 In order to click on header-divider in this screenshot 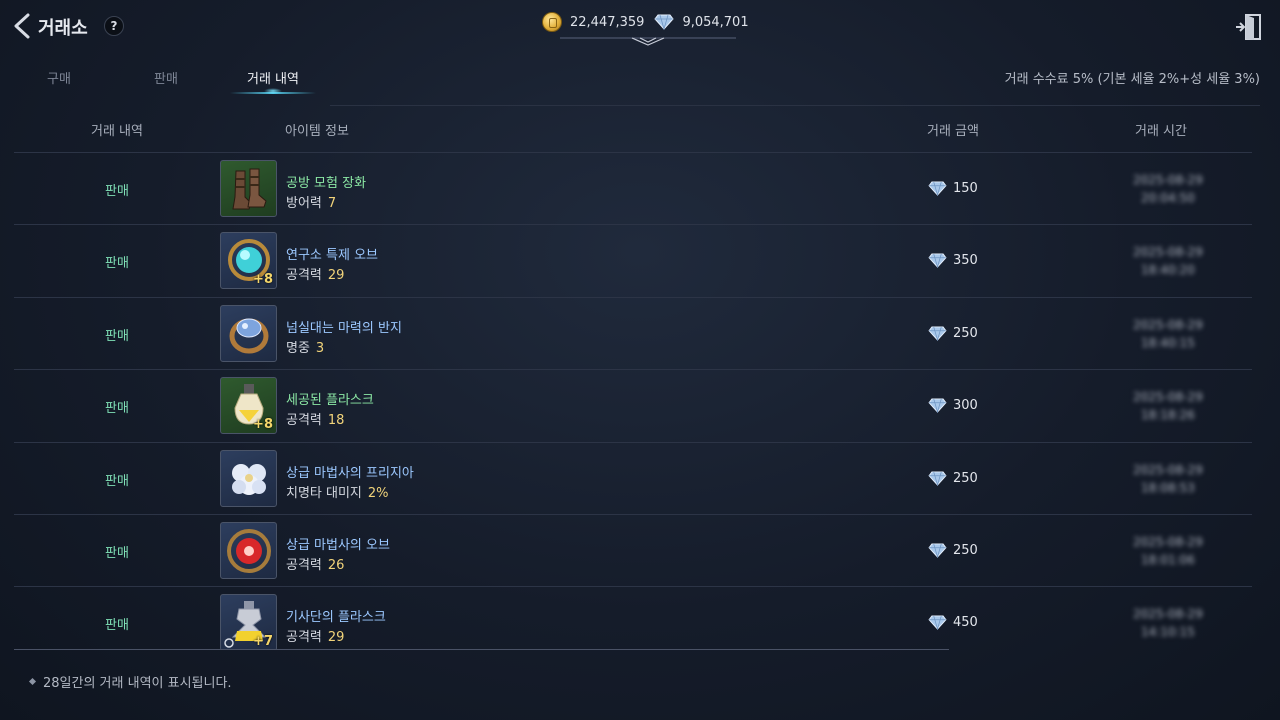, I will do `click(795, 105)`.